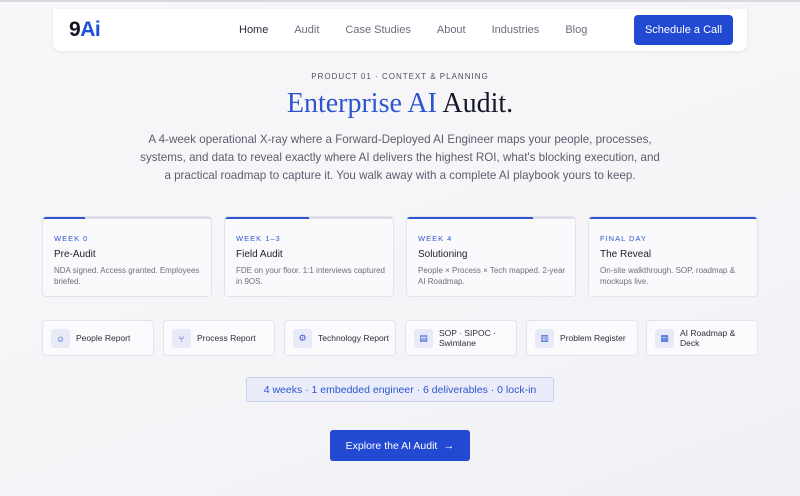  I want to click on deliverable-label: Process Report, so click(226, 338).